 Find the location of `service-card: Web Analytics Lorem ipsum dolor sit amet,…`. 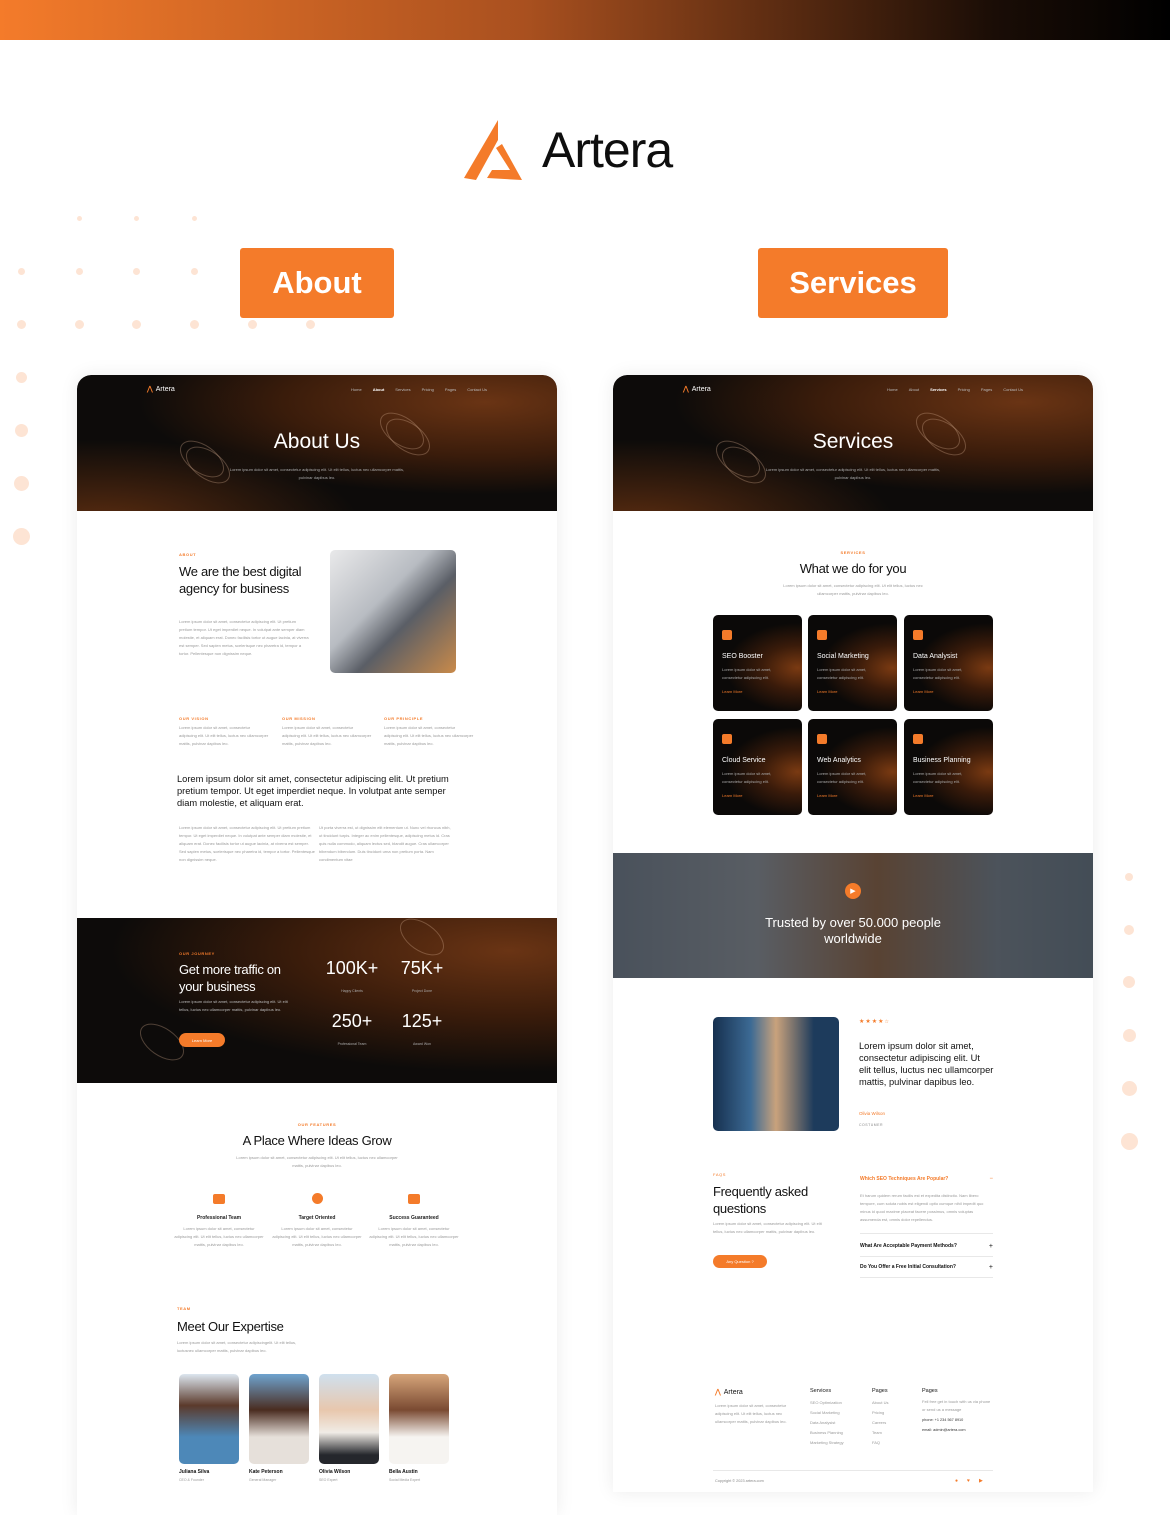

service-card: Web Analytics Lorem ipsum dolor sit amet,… is located at coordinates (852, 767).